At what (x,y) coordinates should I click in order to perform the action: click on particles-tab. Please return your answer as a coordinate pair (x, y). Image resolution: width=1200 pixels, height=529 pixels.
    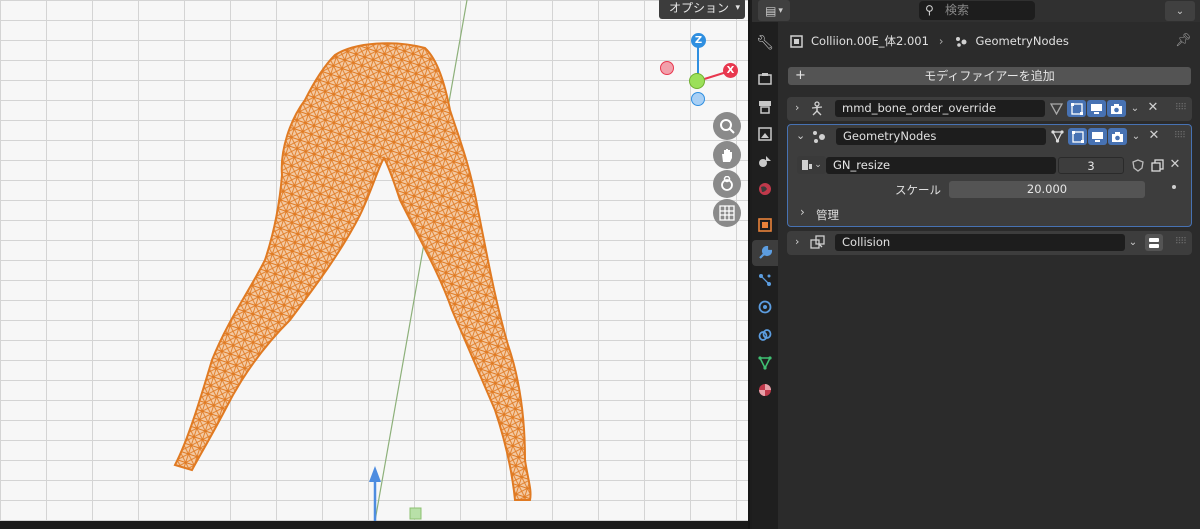
    Looking at the image, I should click on (765, 280).